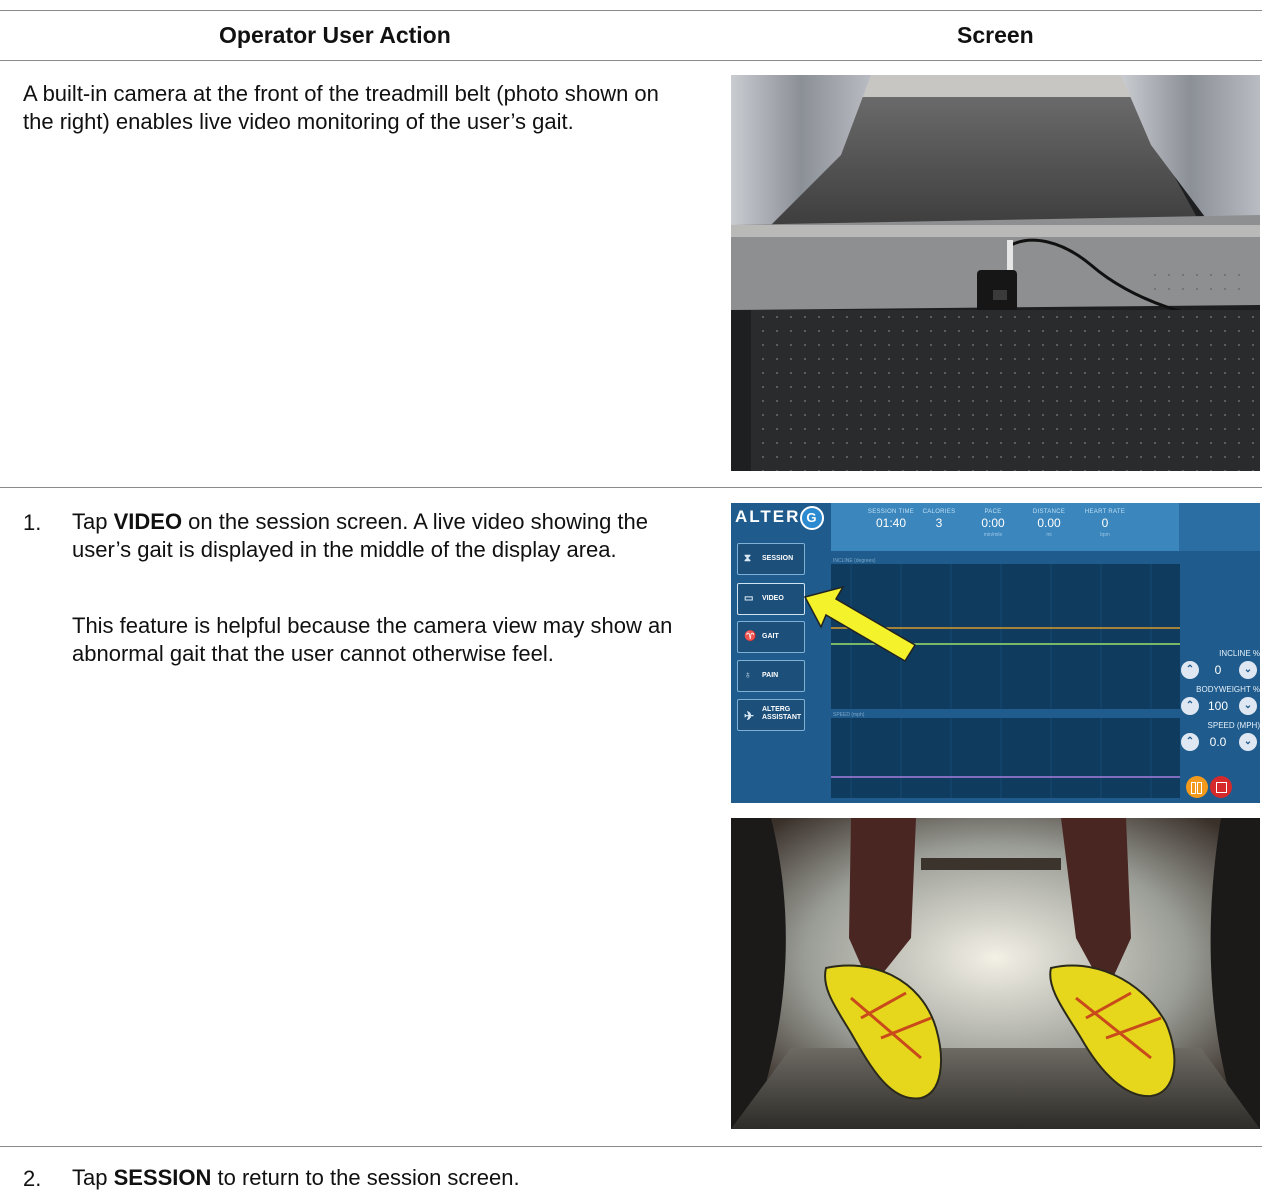 This screenshot has height=1204, width=1262. I want to click on hourglass-icon: ⧗, so click(748, 558).